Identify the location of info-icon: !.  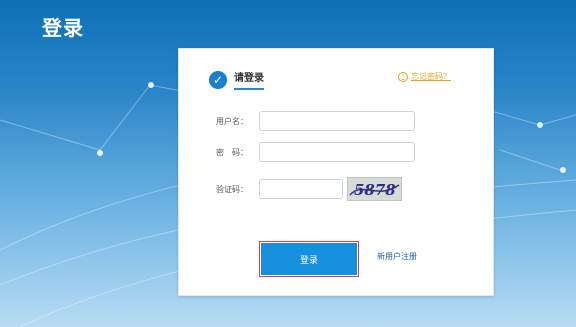
(403, 76).